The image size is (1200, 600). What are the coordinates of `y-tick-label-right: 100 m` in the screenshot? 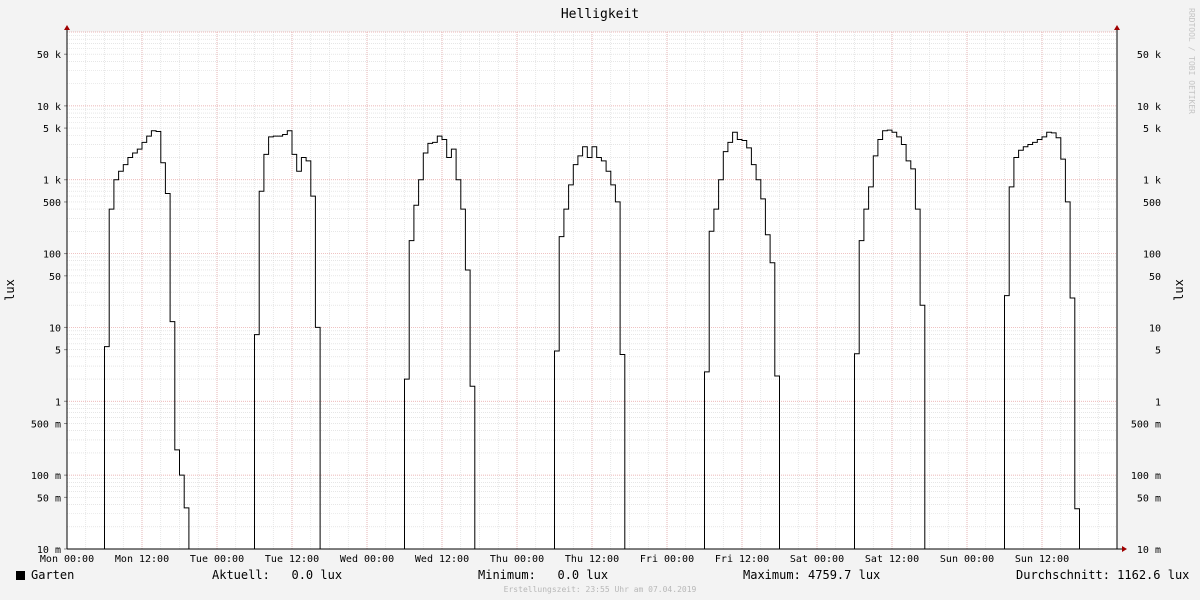 It's located at (1146, 476).